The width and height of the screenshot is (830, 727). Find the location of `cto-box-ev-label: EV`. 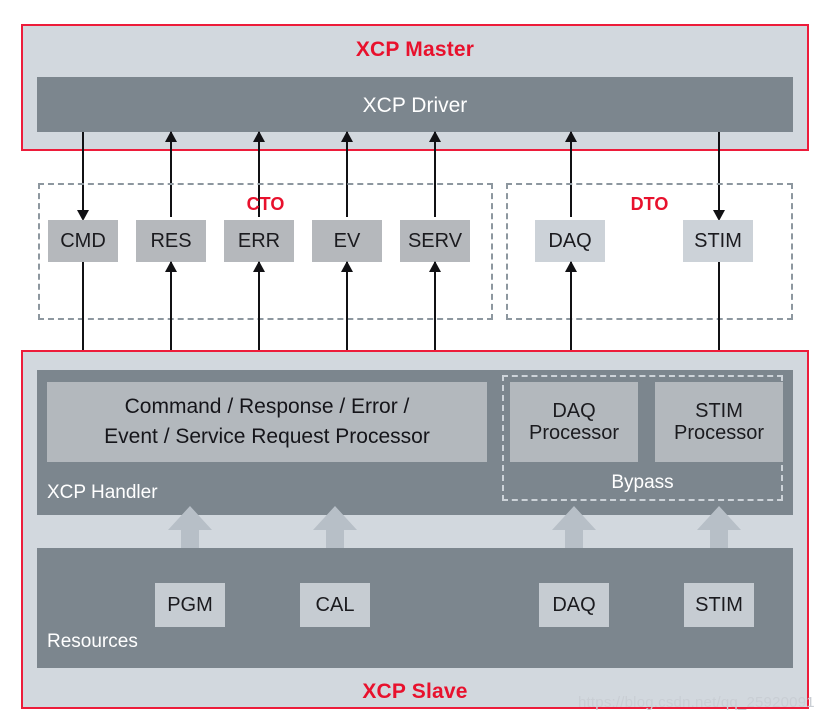

cto-box-ev-label: EV is located at coordinates (347, 240).